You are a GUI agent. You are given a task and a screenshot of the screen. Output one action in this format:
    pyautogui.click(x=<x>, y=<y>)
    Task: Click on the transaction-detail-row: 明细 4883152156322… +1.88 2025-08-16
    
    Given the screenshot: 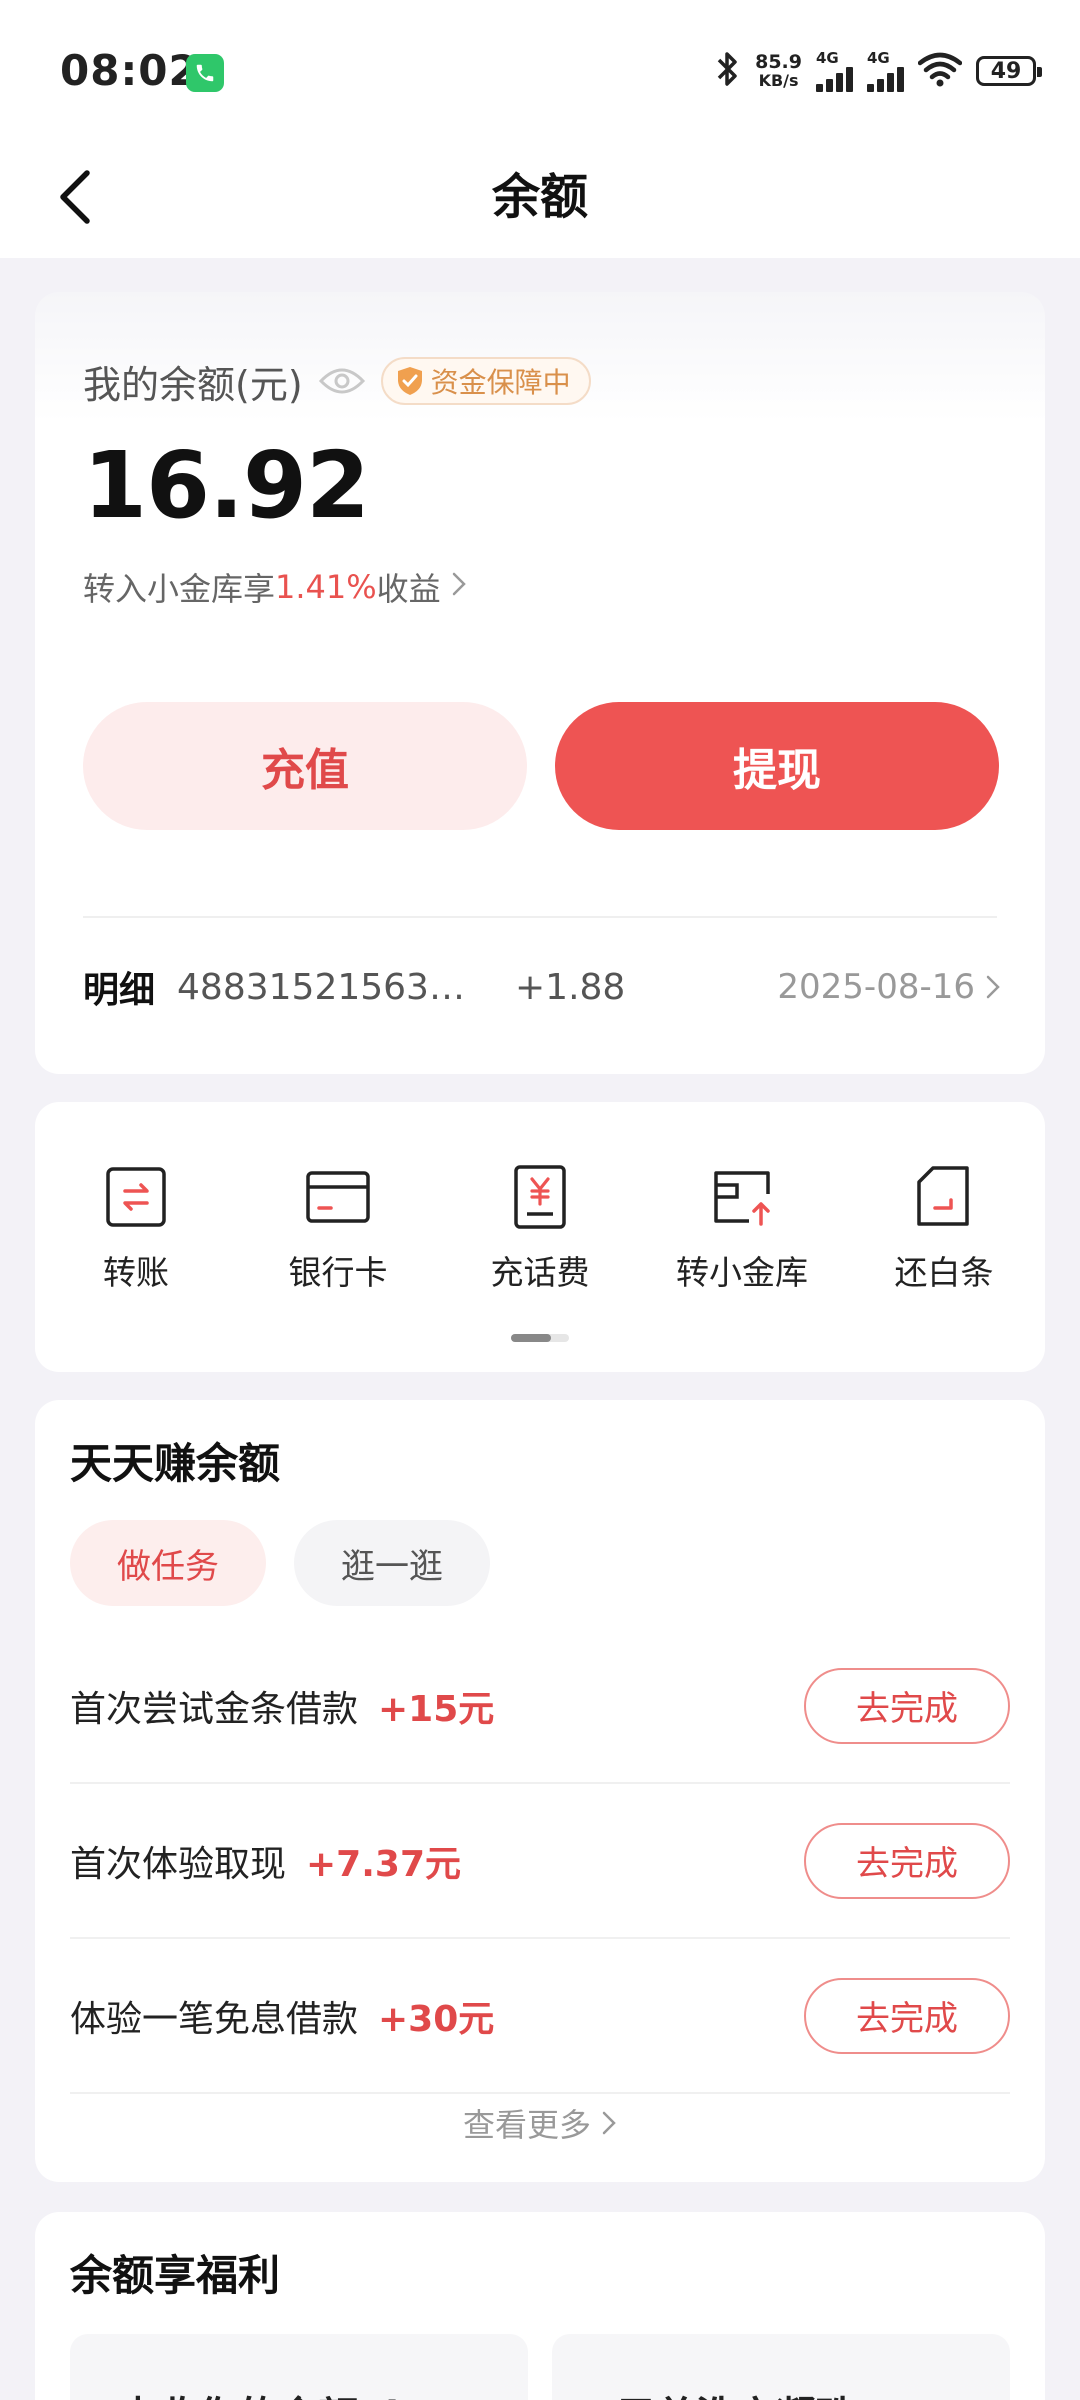 What is the action you would take?
    pyautogui.click(x=542, y=987)
    